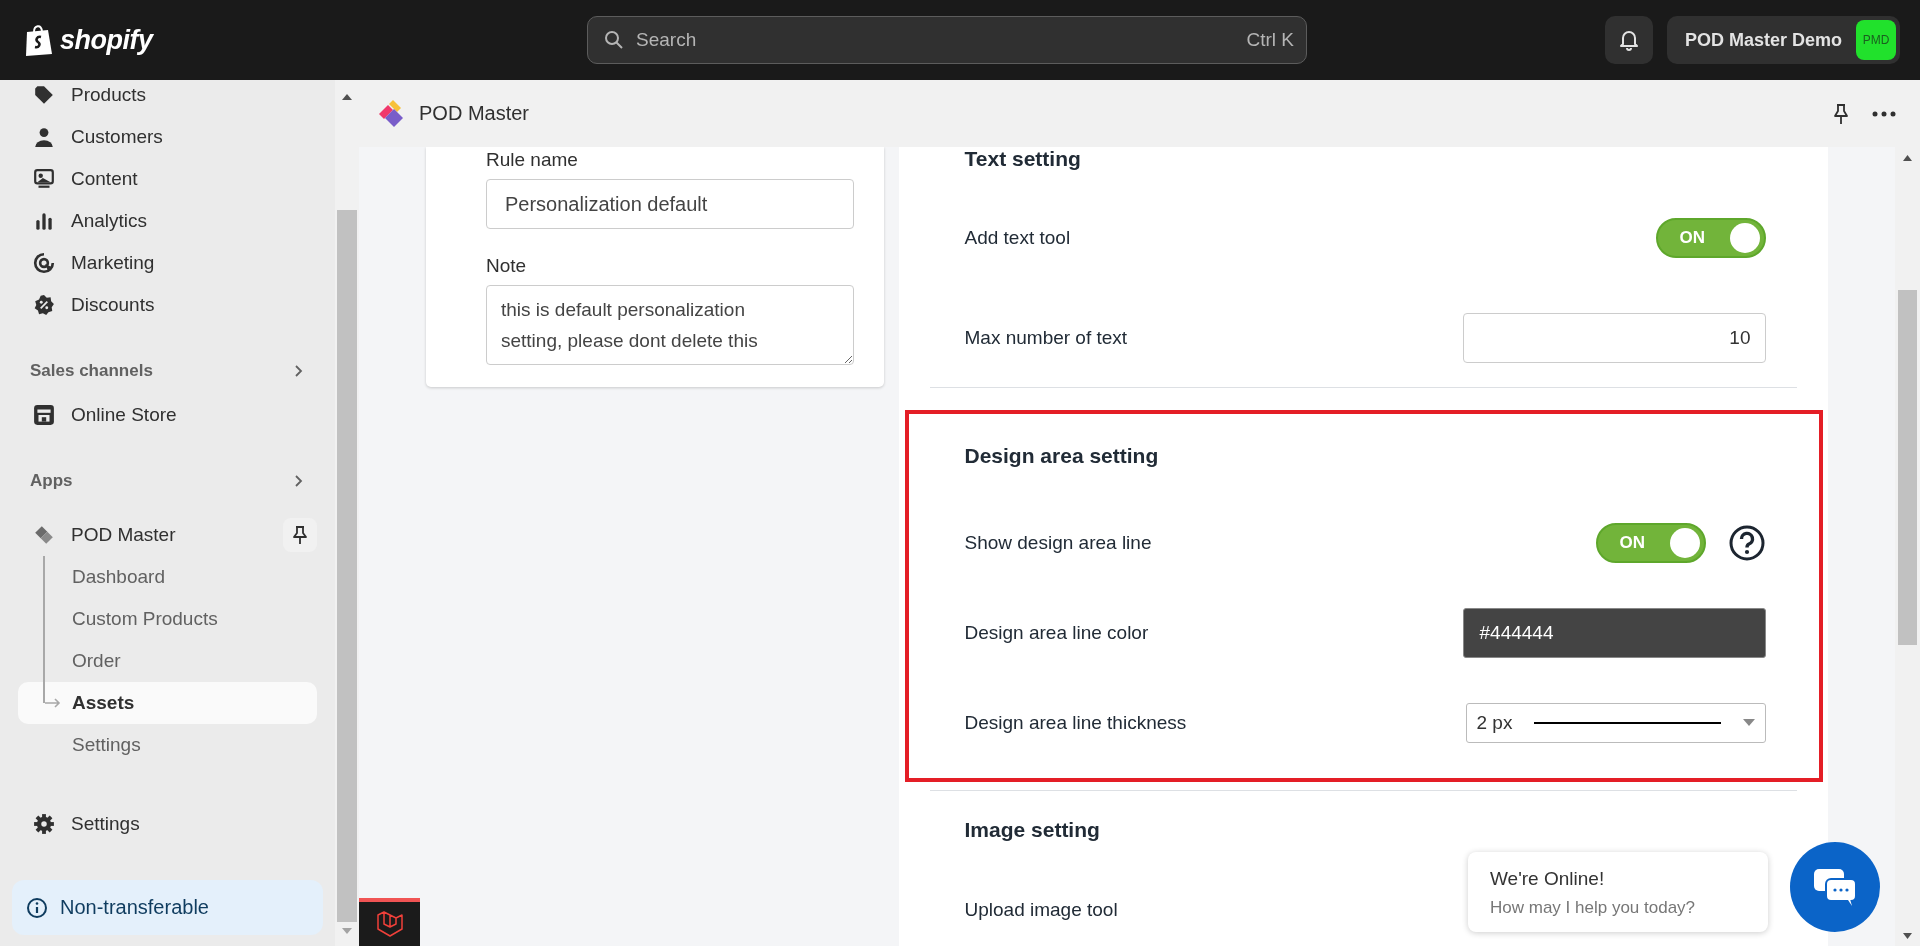 This screenshot has height=946, width=1920. What do you see at coordinates (1062, 456) in the screenshot?
I see `section-heading: Design area setting` at bounding box center [1062, 456].